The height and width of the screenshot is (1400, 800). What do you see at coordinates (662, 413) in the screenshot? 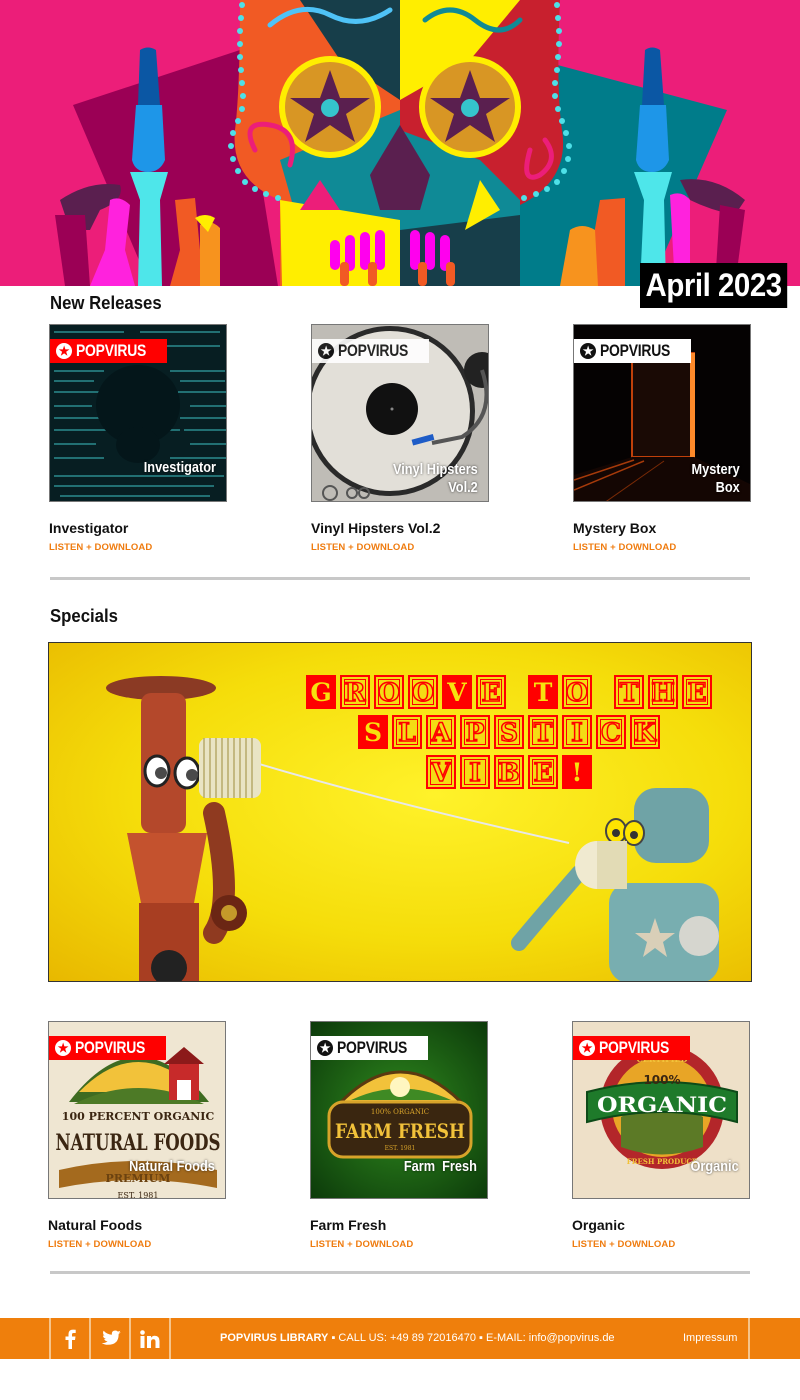
I see `album-cover-mystery-box: ★ POPVIRUS Mystery Box` at bounding box center [662, 413].